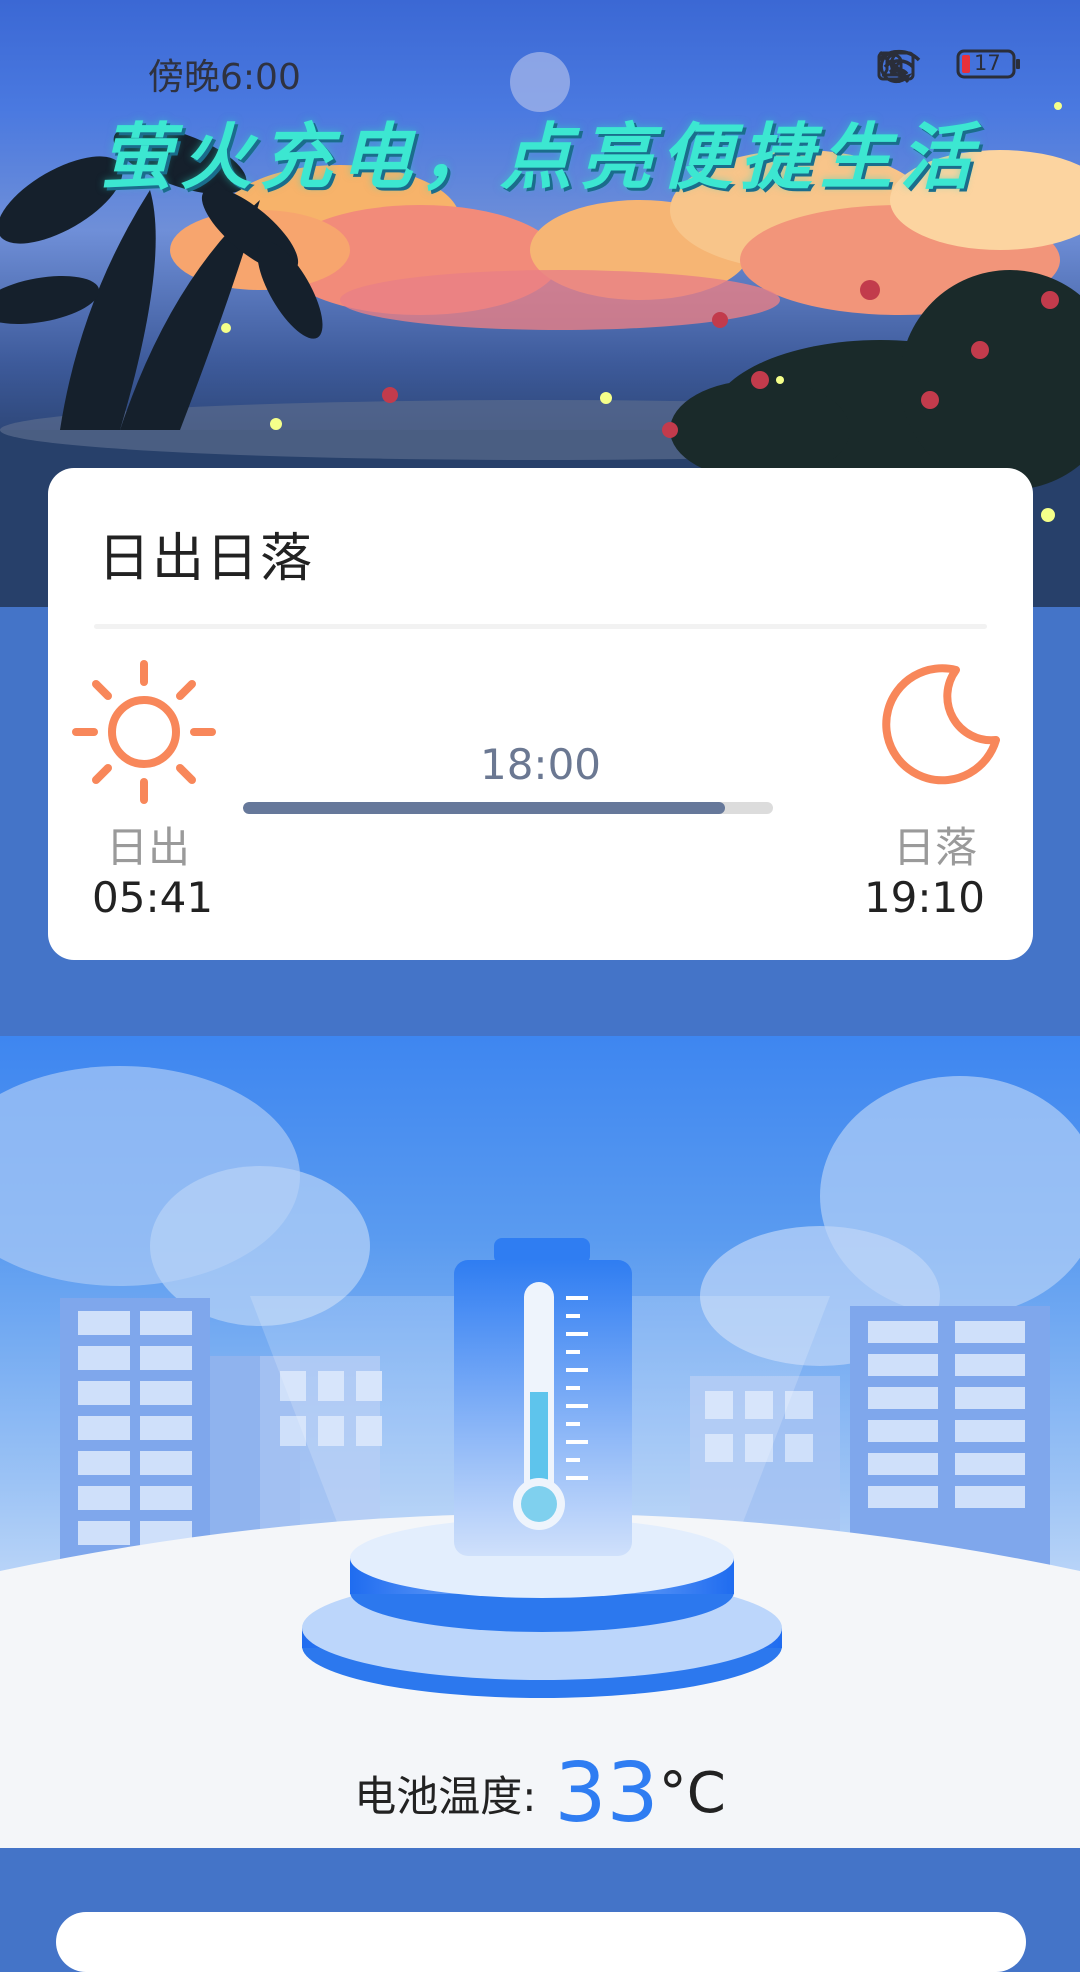  I want to click on battery-icon: 17, so click(989, 64).